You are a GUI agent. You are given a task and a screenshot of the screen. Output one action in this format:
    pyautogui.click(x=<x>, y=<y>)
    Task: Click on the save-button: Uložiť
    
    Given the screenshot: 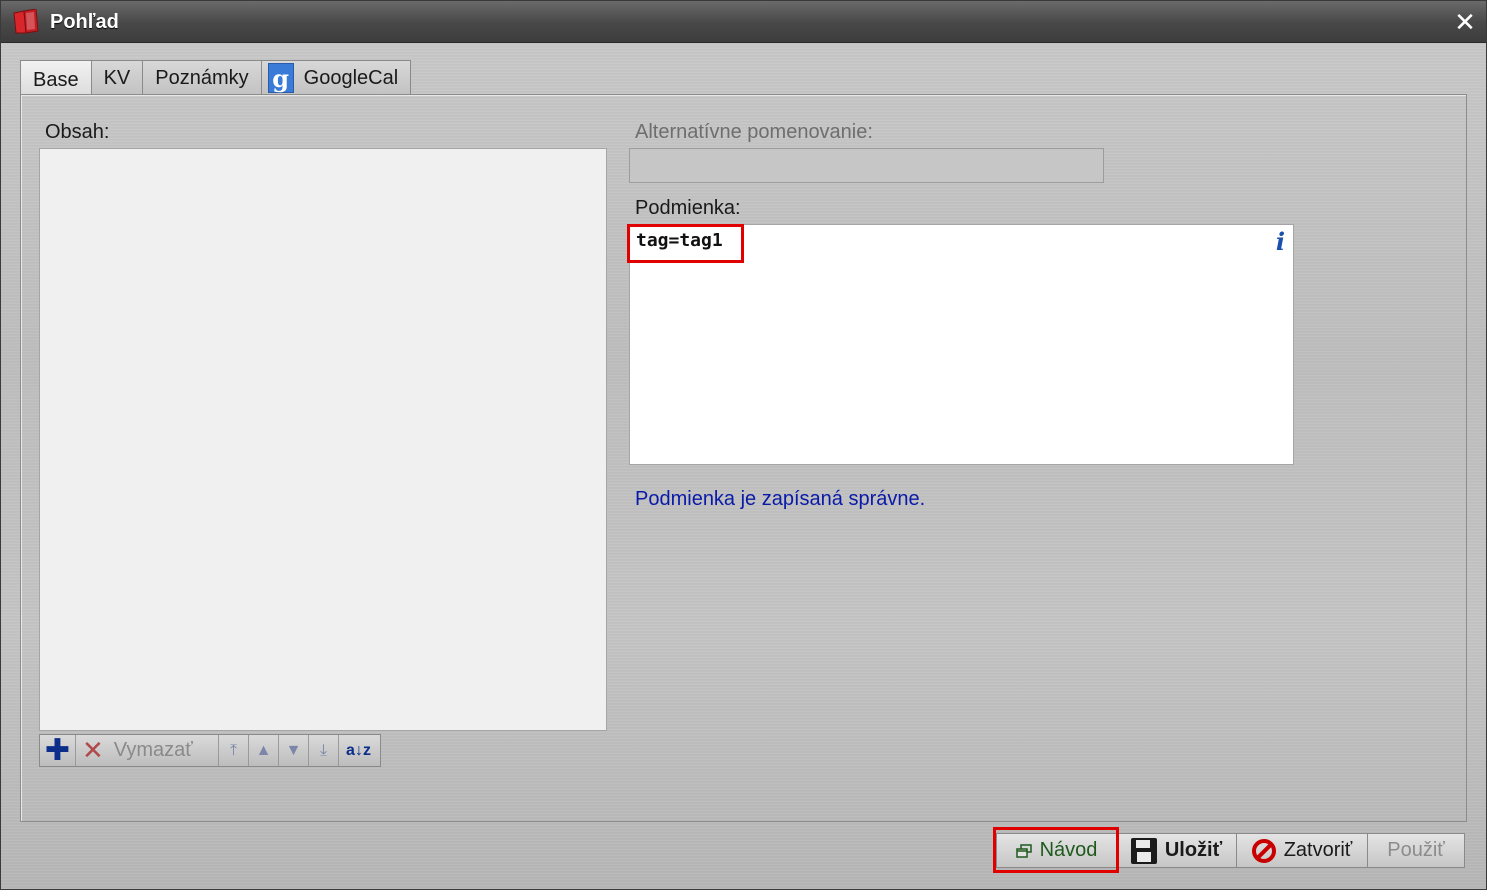 What is the action you would take?
    pyautogui.click(x=1177, y=850)
    